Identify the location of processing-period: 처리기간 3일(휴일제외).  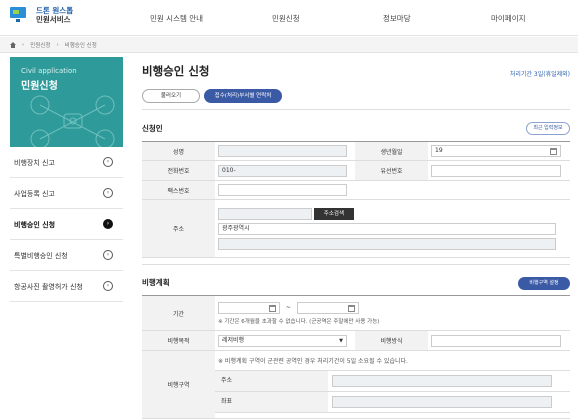
(539, 74).